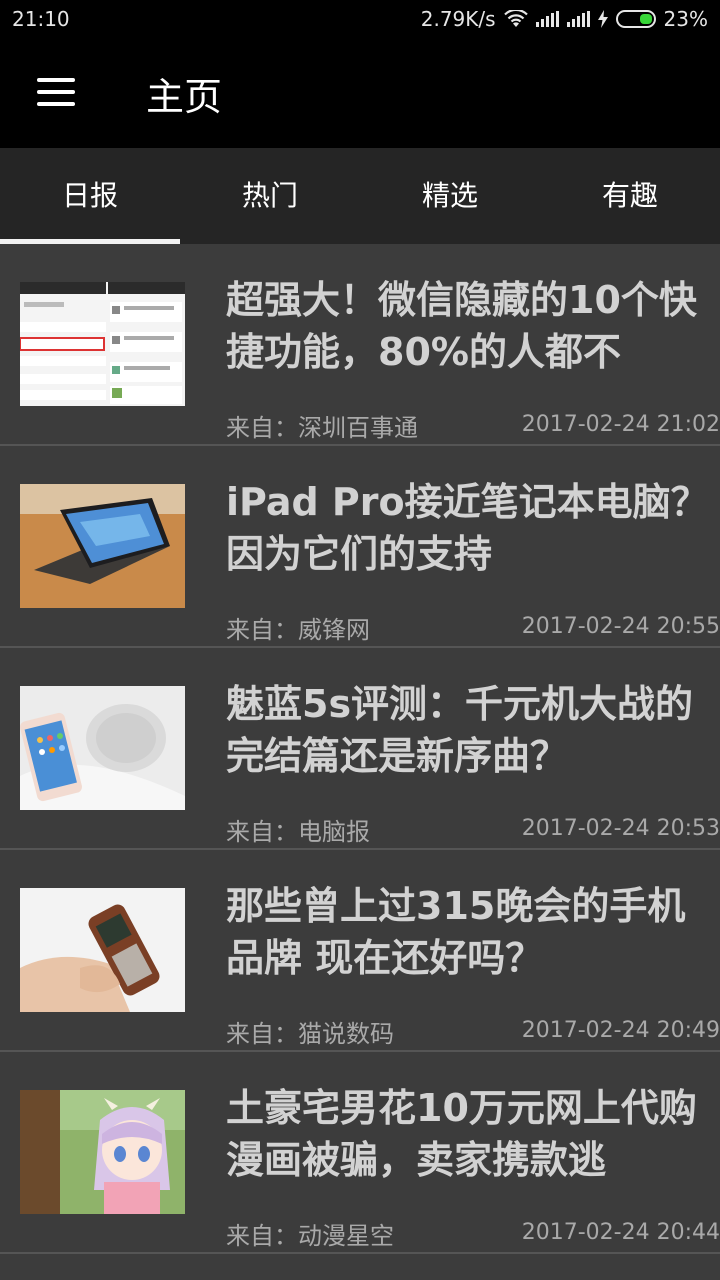  What do you see at coordinates (90, 196) in the screenshot?
I see `tab-daily: 日报` at bounding box center [90, 196].